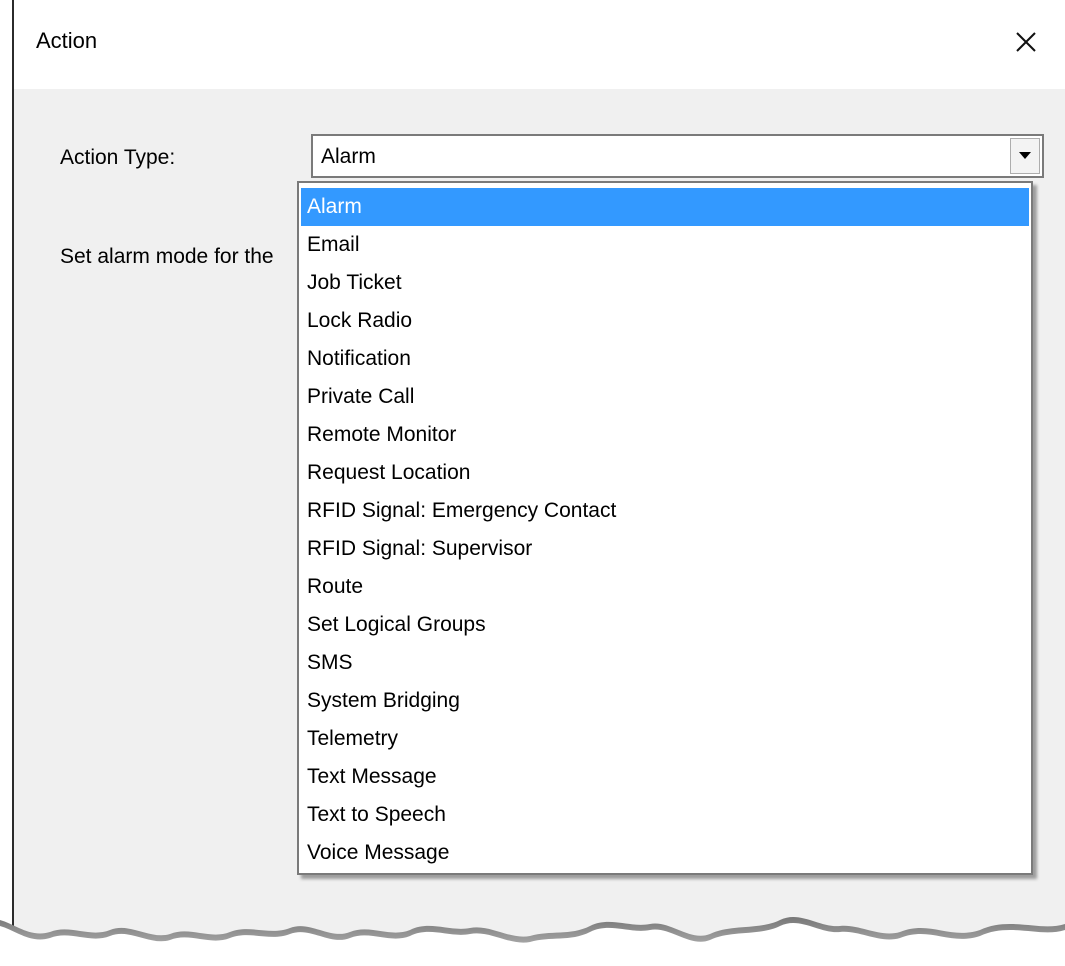 This screenshot has width=1065, height=966. What do you see at coordinates (665, 435) in the screenshot?
I see `dropdown-option: Remote Monitor` at bounding box center [665, 435].